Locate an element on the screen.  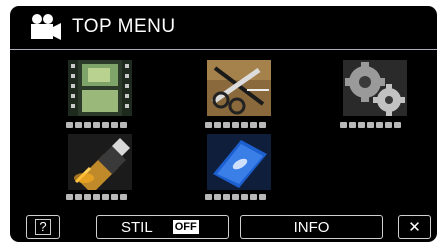
title-divider is located at coordinates (223, 49).